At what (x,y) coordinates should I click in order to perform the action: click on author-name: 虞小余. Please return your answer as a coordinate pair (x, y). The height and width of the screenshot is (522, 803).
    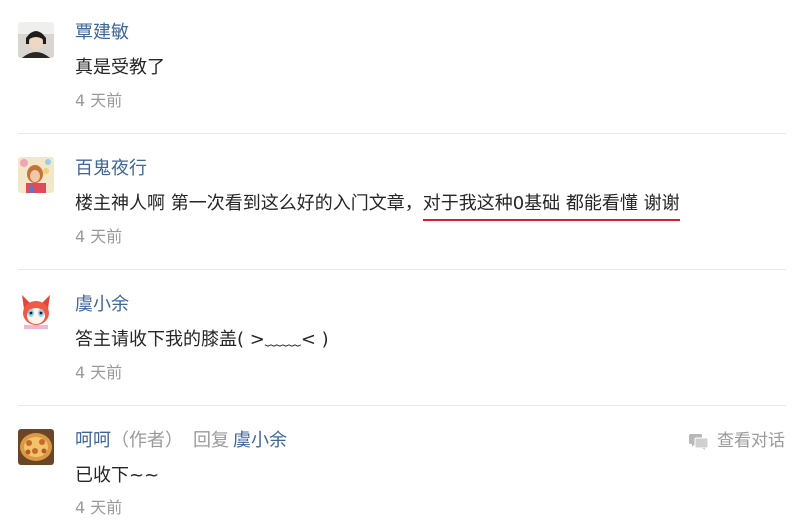
    Looking at the image, I should click on (102, 304).